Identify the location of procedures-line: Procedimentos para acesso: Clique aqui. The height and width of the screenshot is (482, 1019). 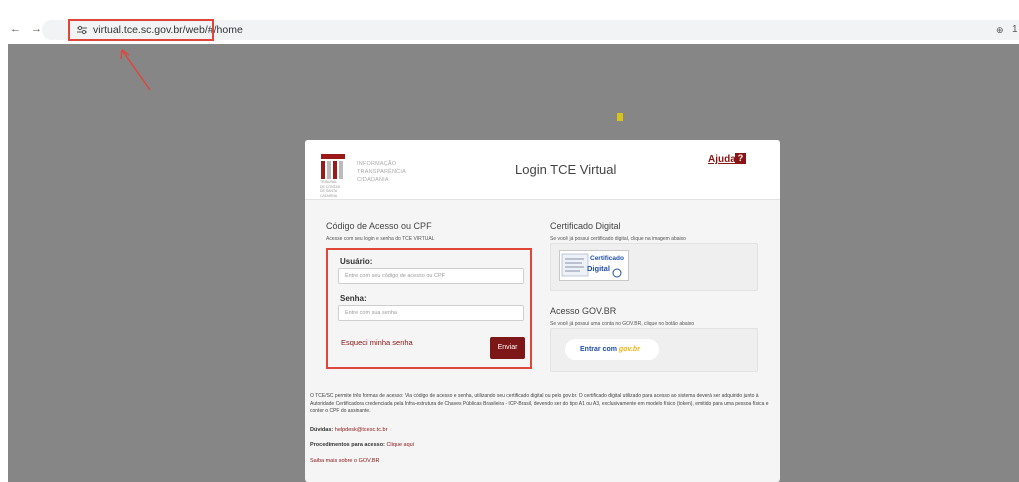
(362, 445).